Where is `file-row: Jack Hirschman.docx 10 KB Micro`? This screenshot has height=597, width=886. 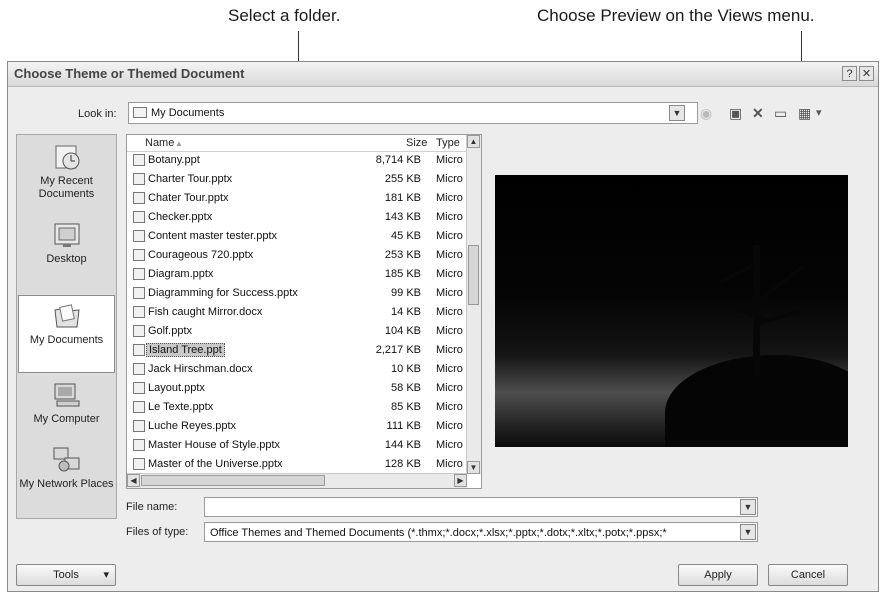
file-row: Jack Hirschman.docx 10 KB Micro is located at coordinates (297, 369).